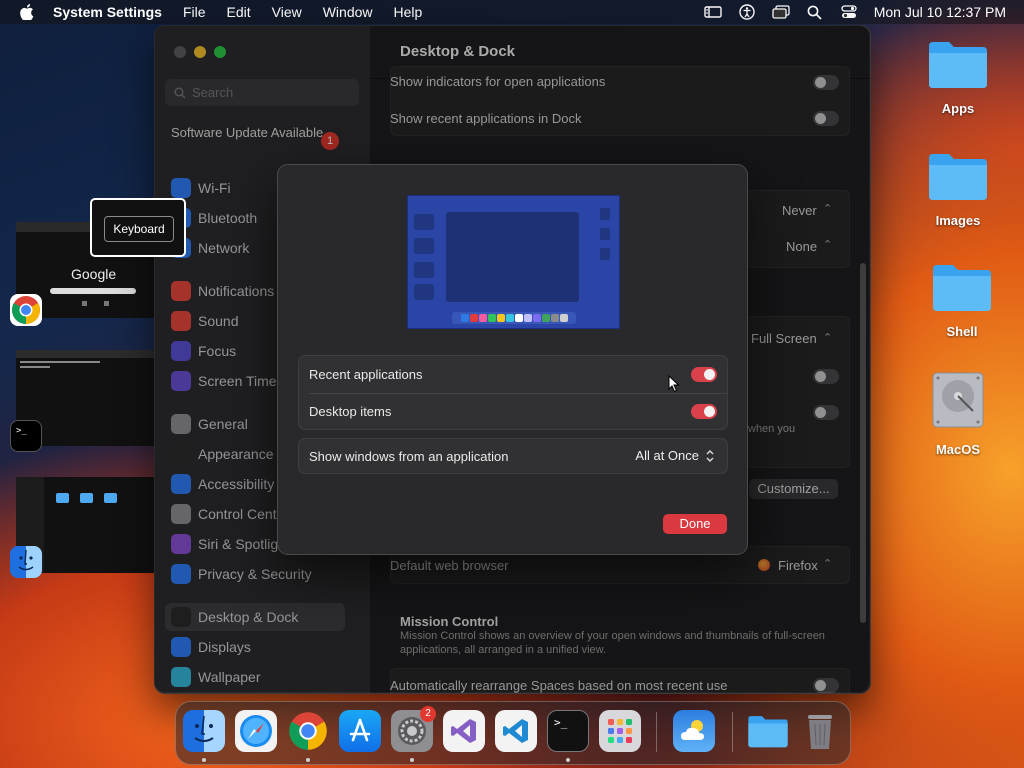 This screenshot has height=768, width=1024. Describe the element at coordinates (820, 731) in the screenshot. I see `trash-icon` at that location.